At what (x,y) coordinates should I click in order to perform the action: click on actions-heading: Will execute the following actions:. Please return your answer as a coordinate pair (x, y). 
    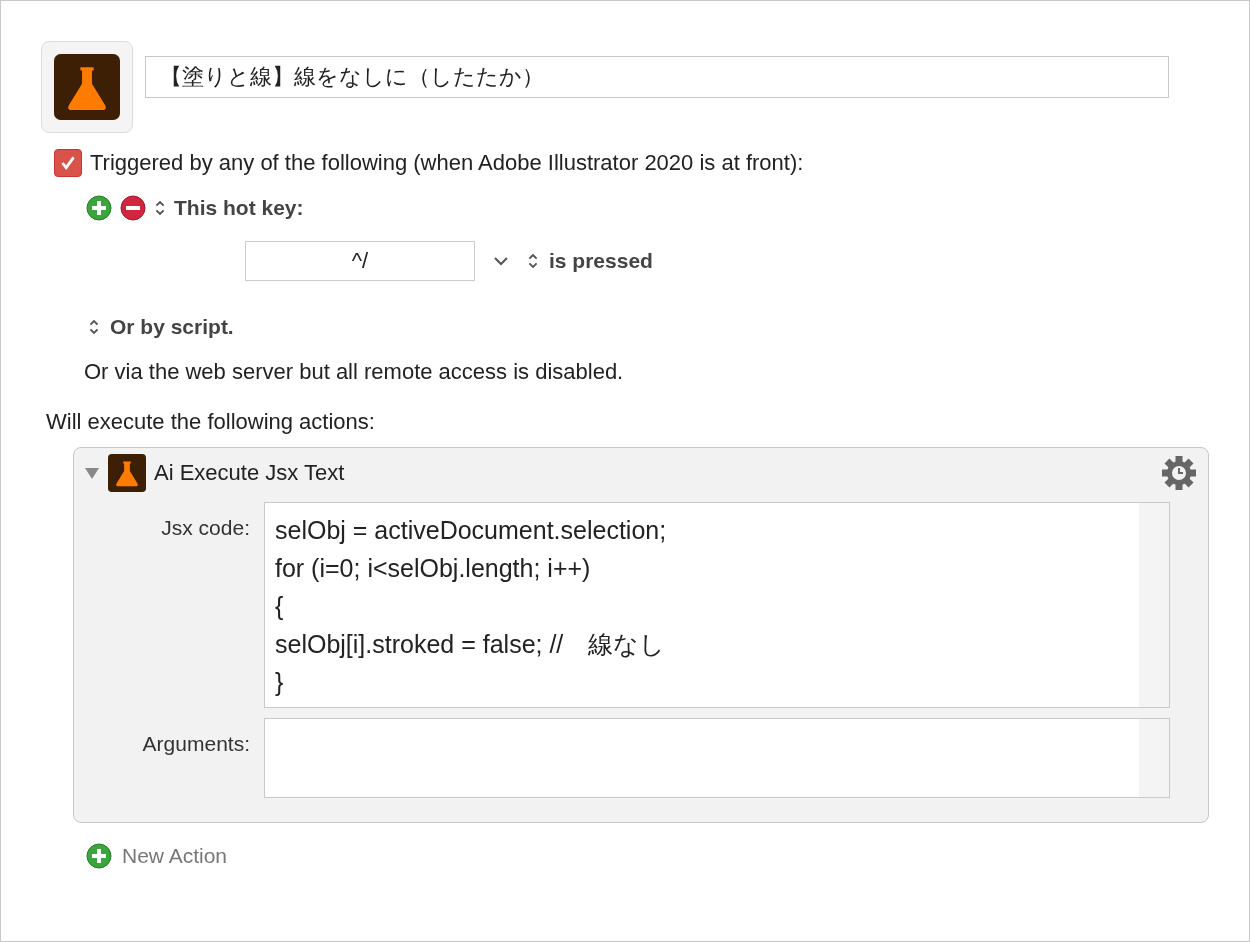
    Looking at the image, I should click on (210, 421).